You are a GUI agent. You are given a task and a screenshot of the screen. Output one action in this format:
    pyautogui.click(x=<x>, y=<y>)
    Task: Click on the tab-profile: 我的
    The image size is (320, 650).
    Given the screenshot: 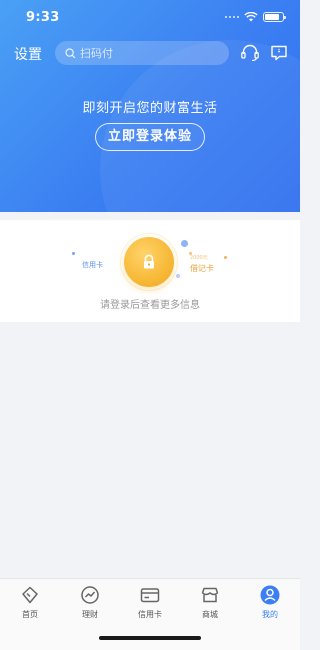 What is the action you would take?
    pyautogui.click(x=270, y=605)
    